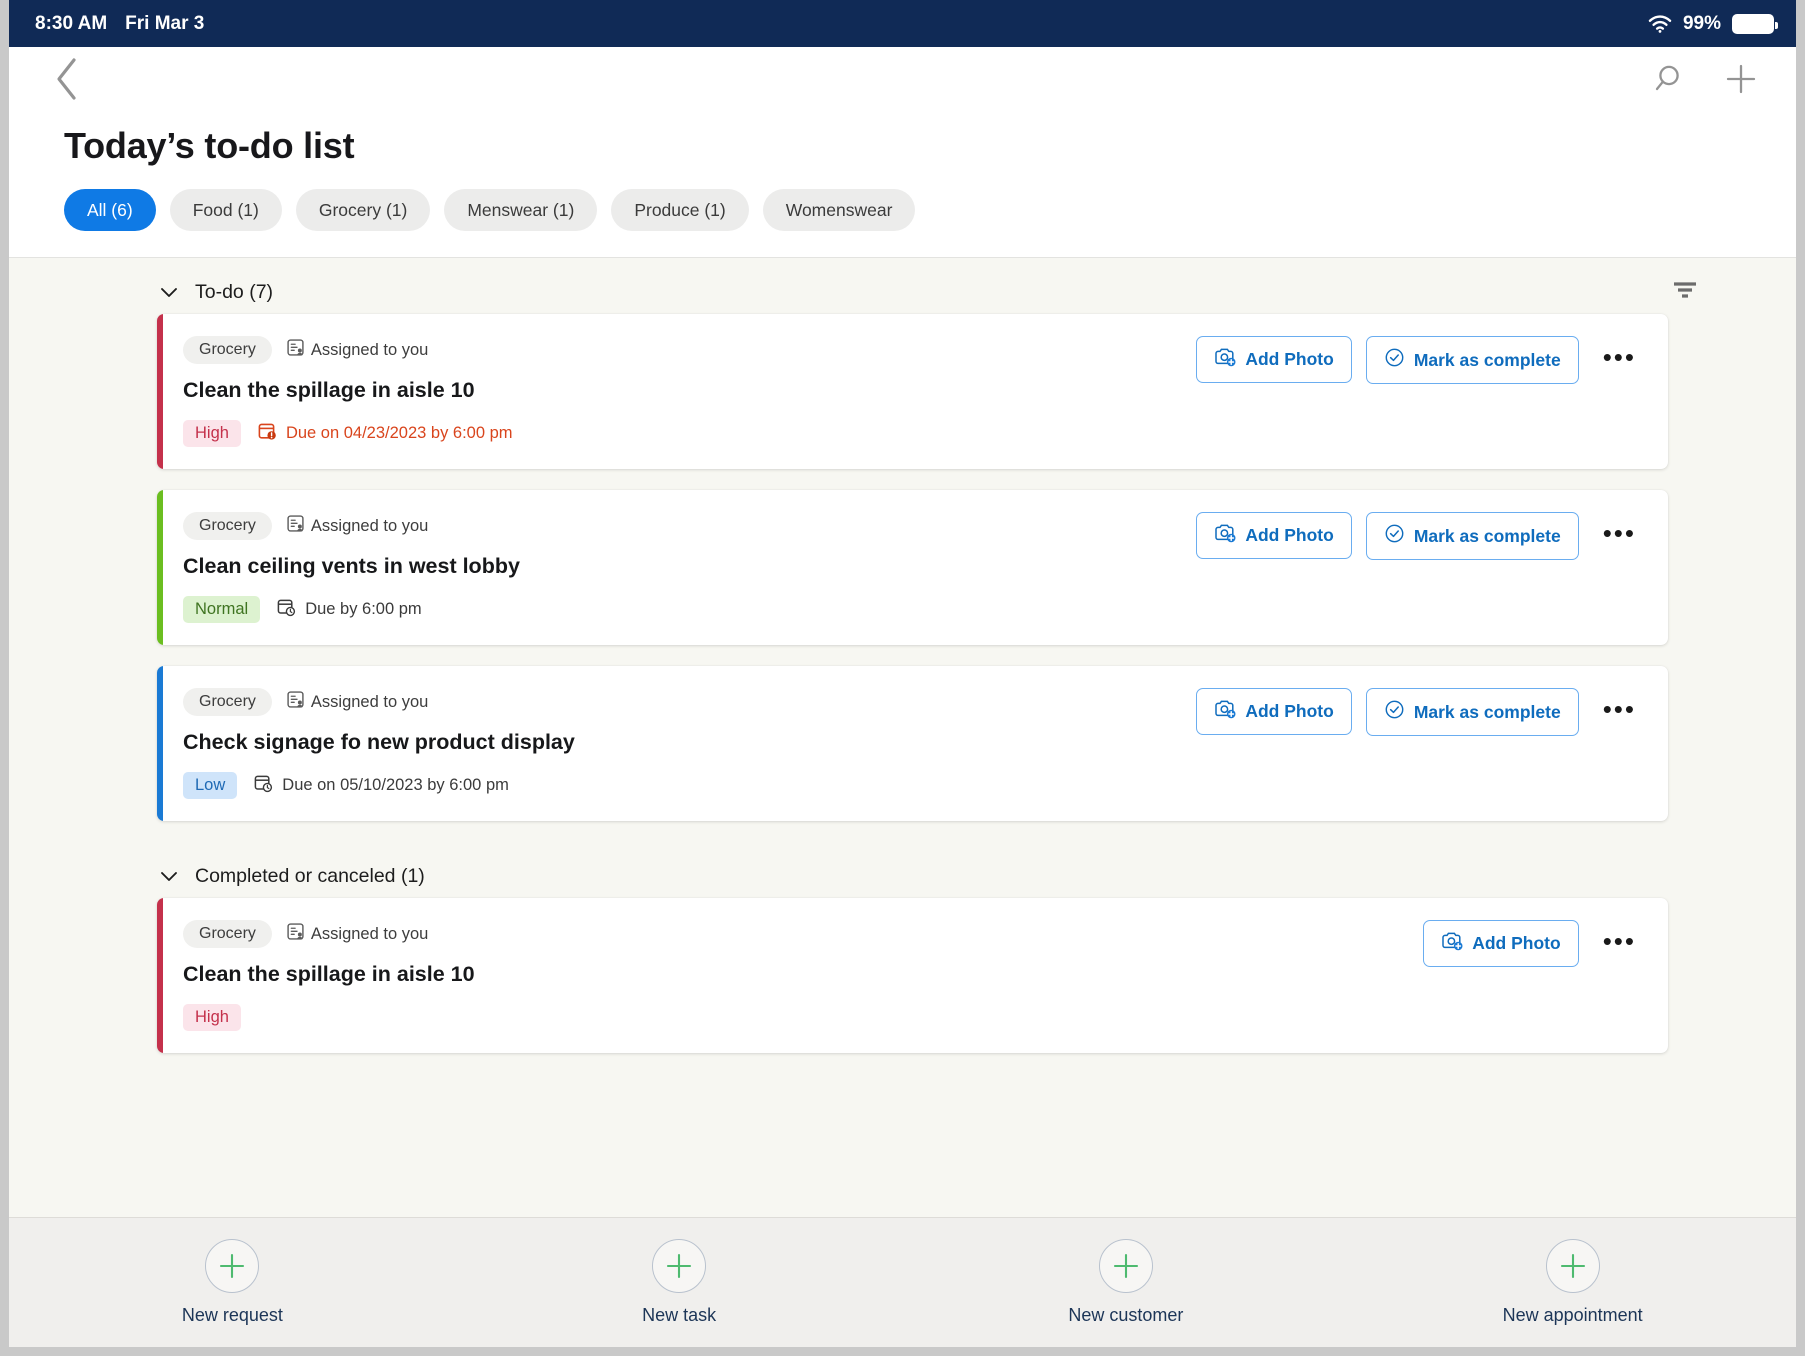  I want to click on back-button, so click(74, 81).